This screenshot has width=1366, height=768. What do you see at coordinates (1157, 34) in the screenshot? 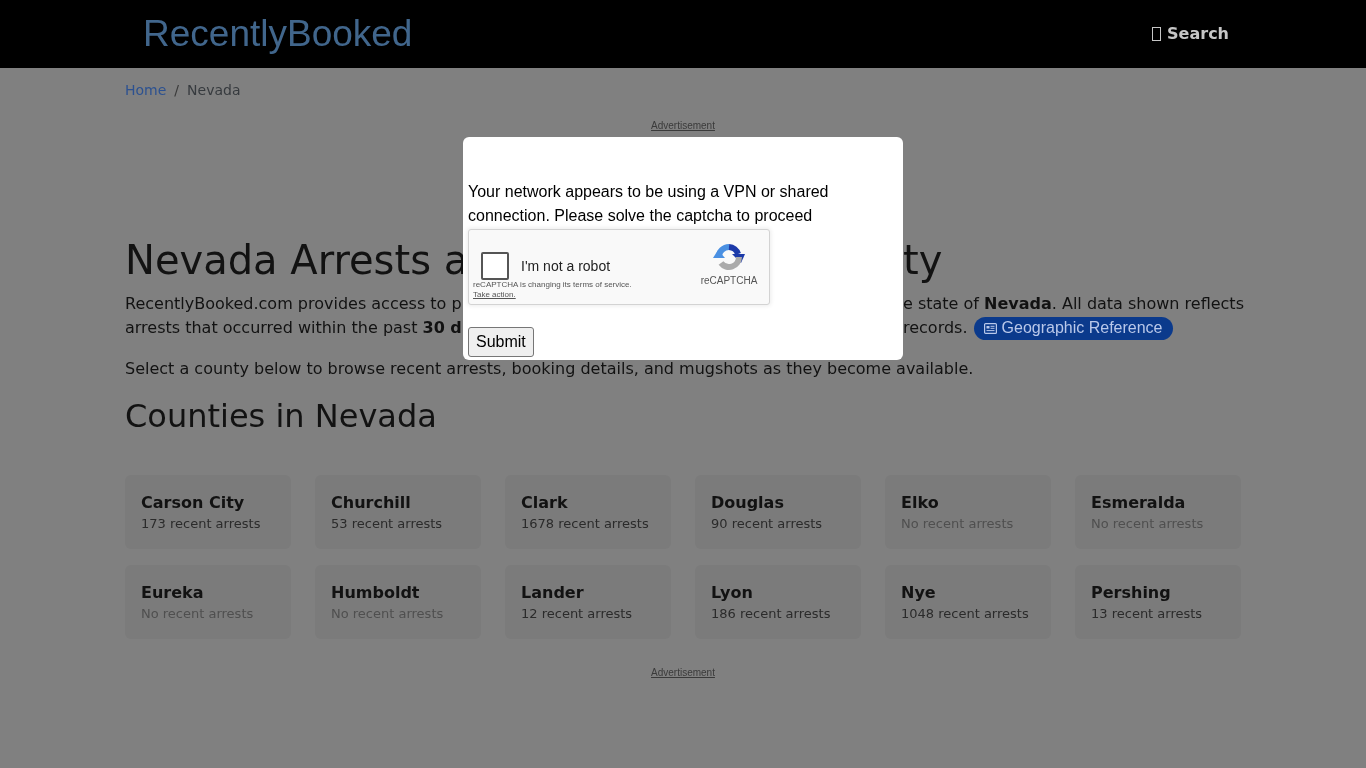
I see `missing-glyph-icon` at bounding box center [1157, 34].